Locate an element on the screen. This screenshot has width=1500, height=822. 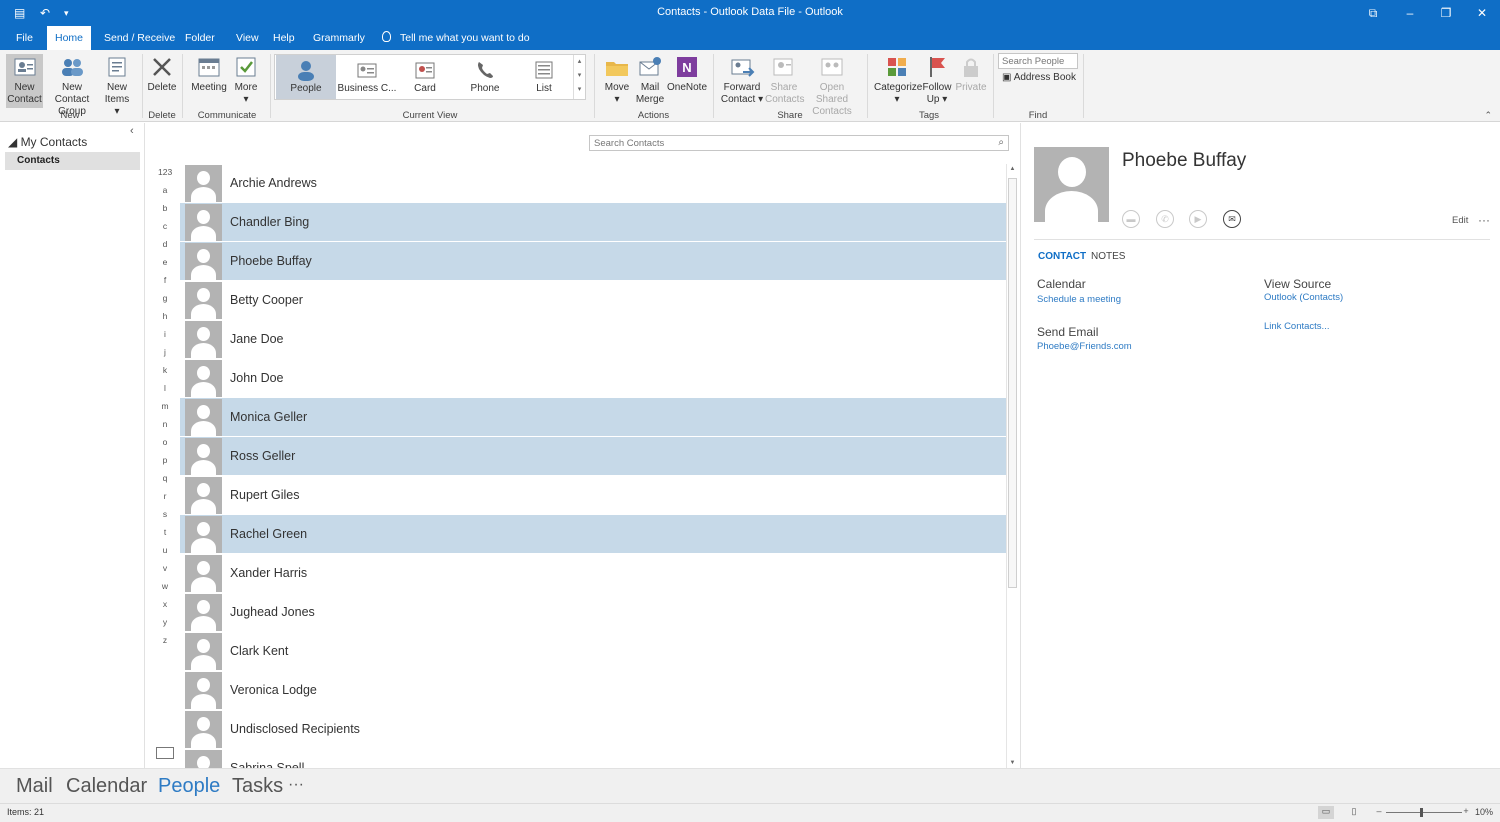
alpha-index-item: t is located at coordinates (165, 536).